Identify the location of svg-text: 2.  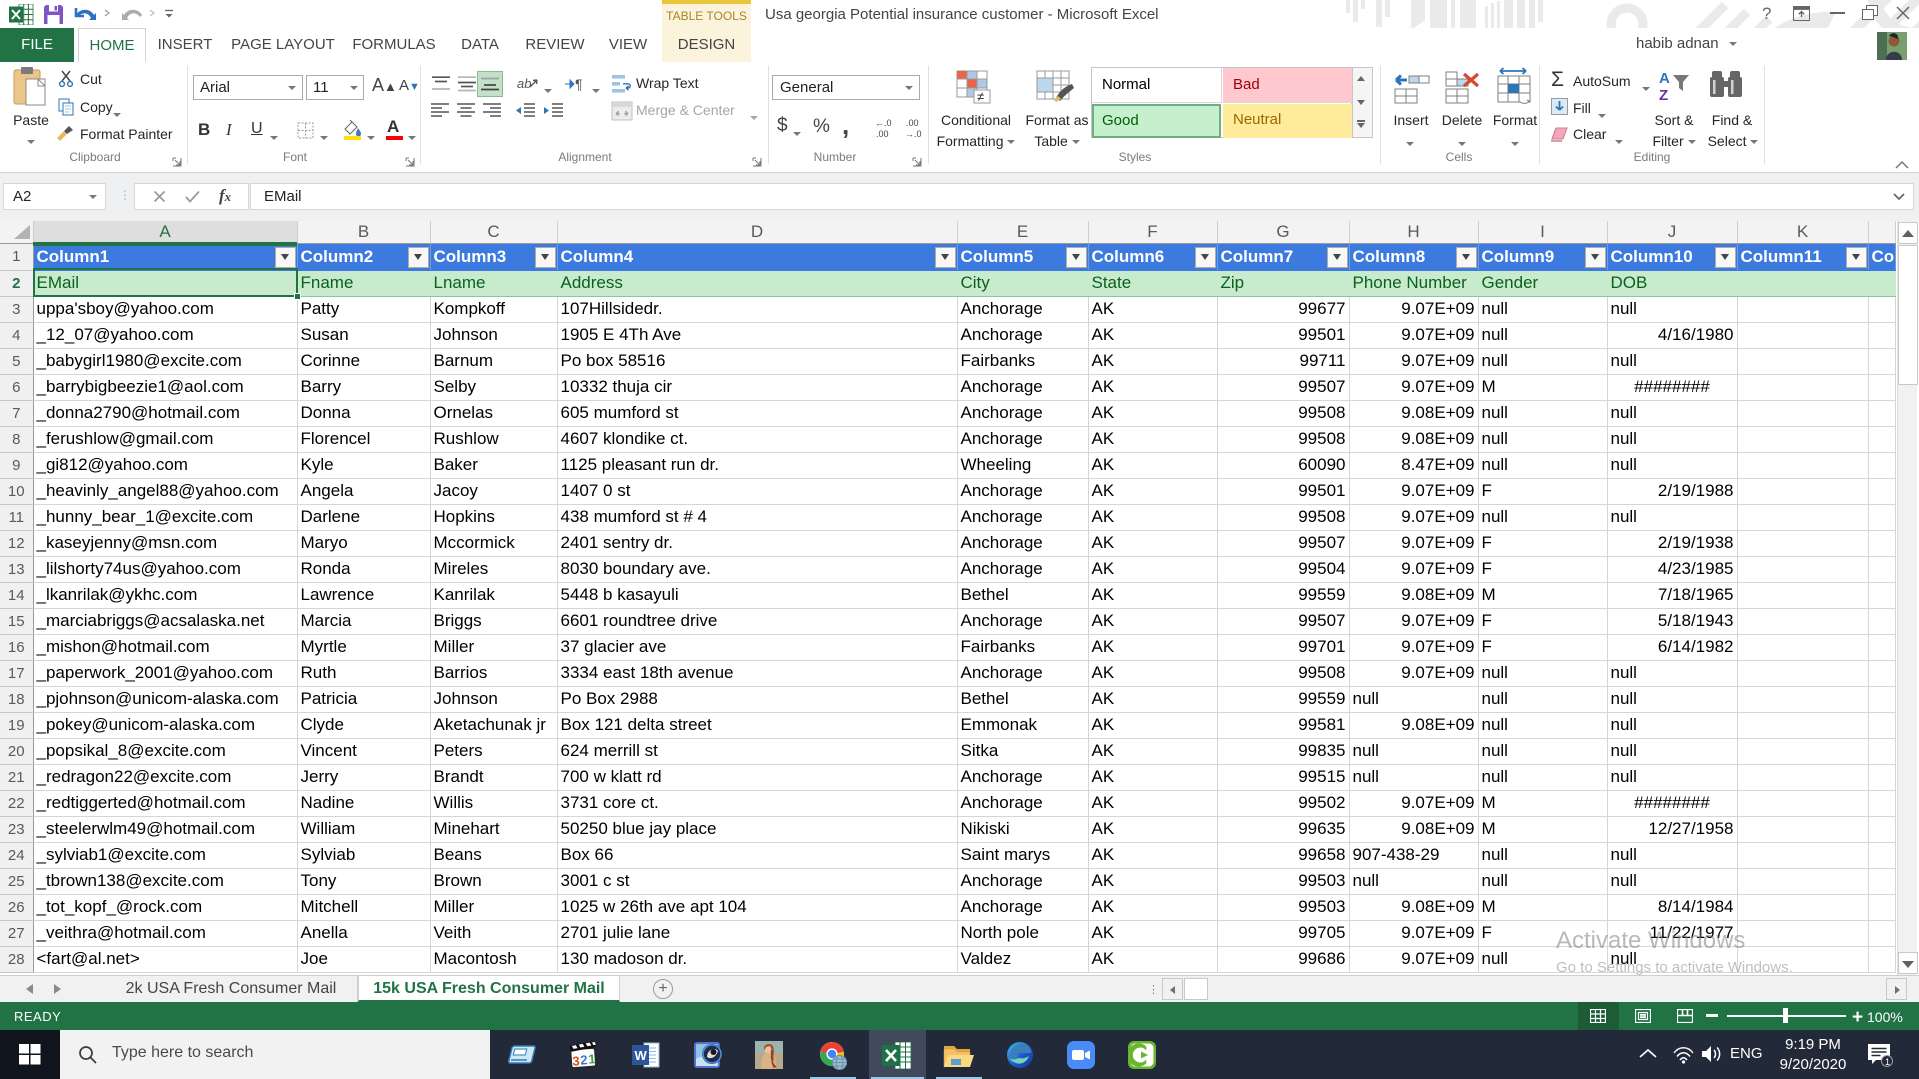
(584, 1059).